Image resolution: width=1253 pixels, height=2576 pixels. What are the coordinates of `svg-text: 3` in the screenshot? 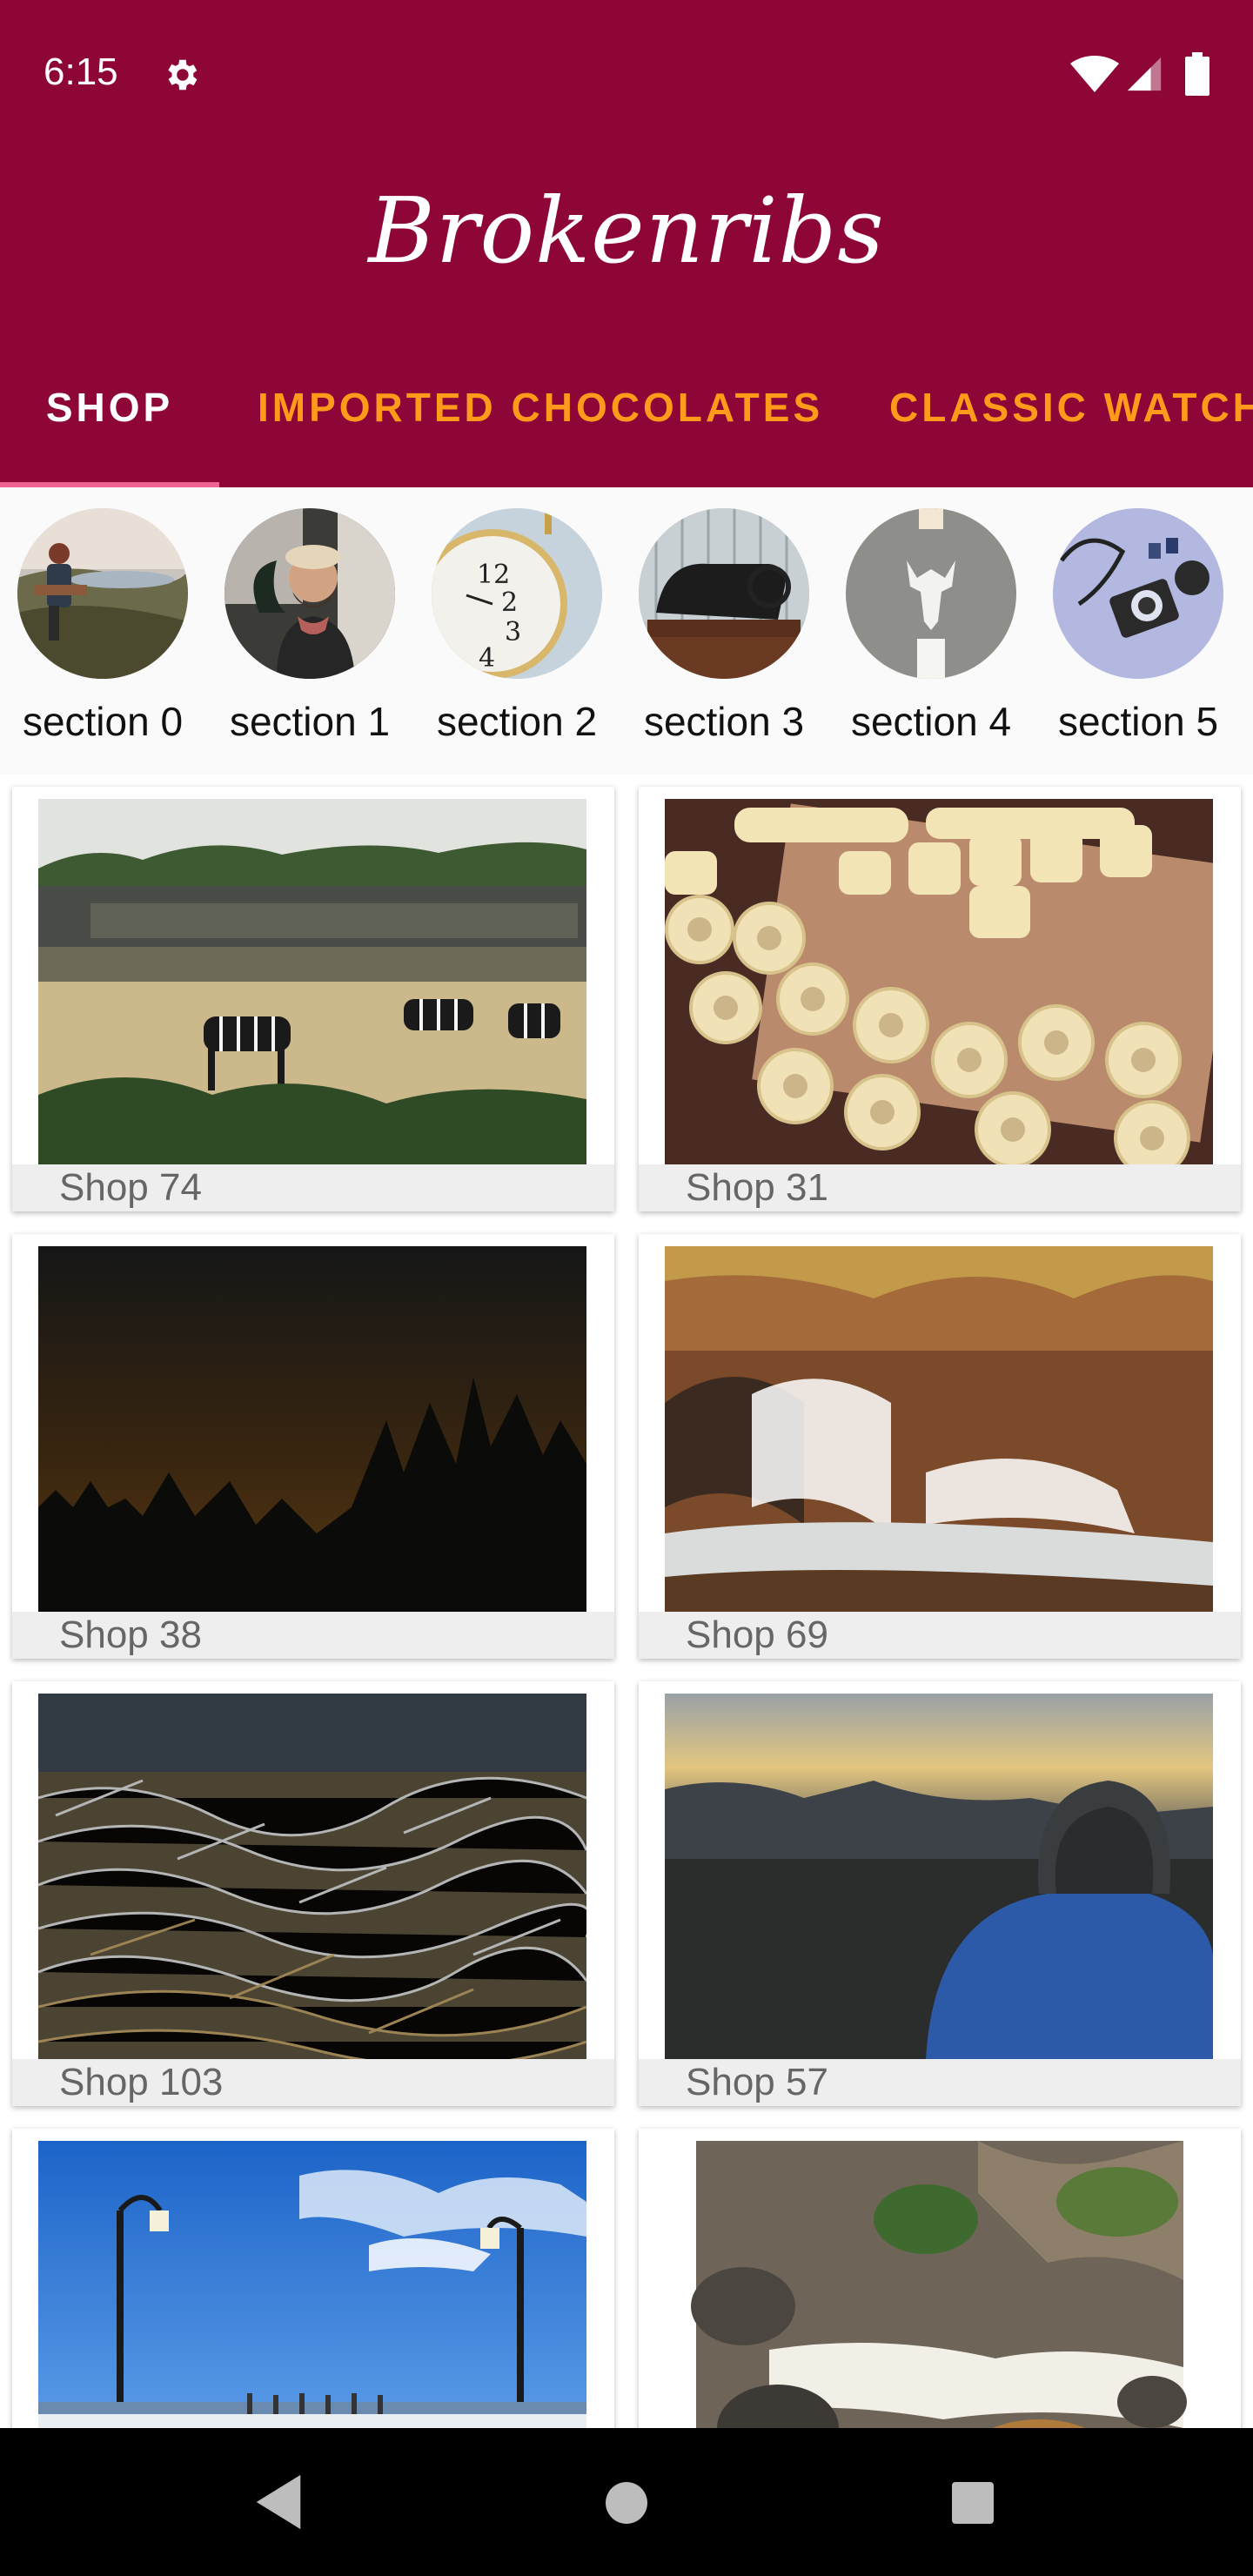 It's located at (513, 632).